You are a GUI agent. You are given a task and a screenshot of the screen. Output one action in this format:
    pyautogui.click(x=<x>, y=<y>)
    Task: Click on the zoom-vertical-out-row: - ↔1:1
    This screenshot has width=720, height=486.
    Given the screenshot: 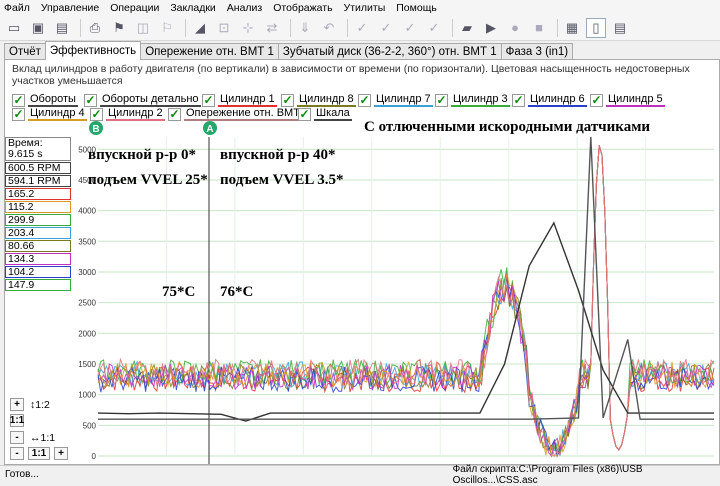 What is the action you would take?
    pyautogui.click(x=32, y=437)
    